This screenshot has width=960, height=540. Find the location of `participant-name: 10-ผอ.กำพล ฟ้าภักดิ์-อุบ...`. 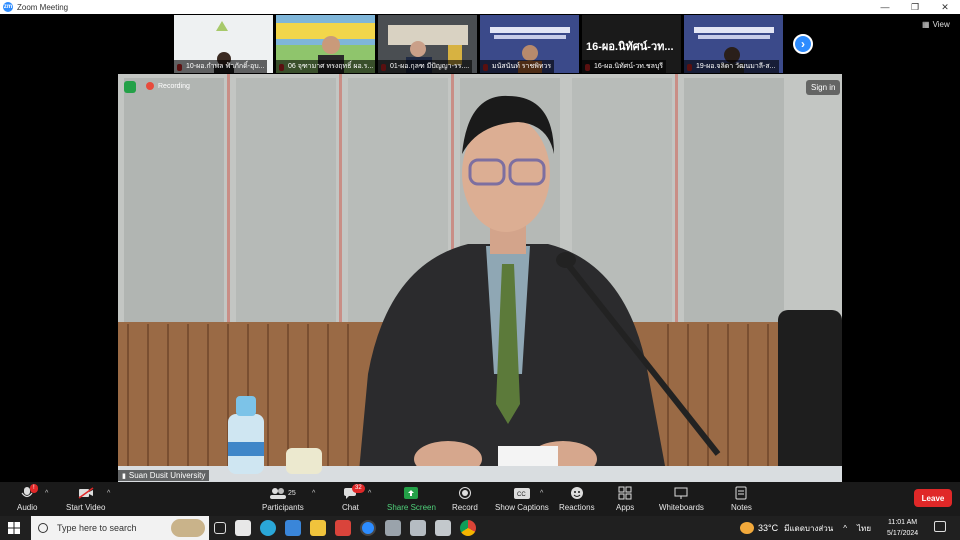

participant-name: 10-ผอ.กำพล ฟ้าภักดิ์-อุบ... is located at coordinates (221, 66).